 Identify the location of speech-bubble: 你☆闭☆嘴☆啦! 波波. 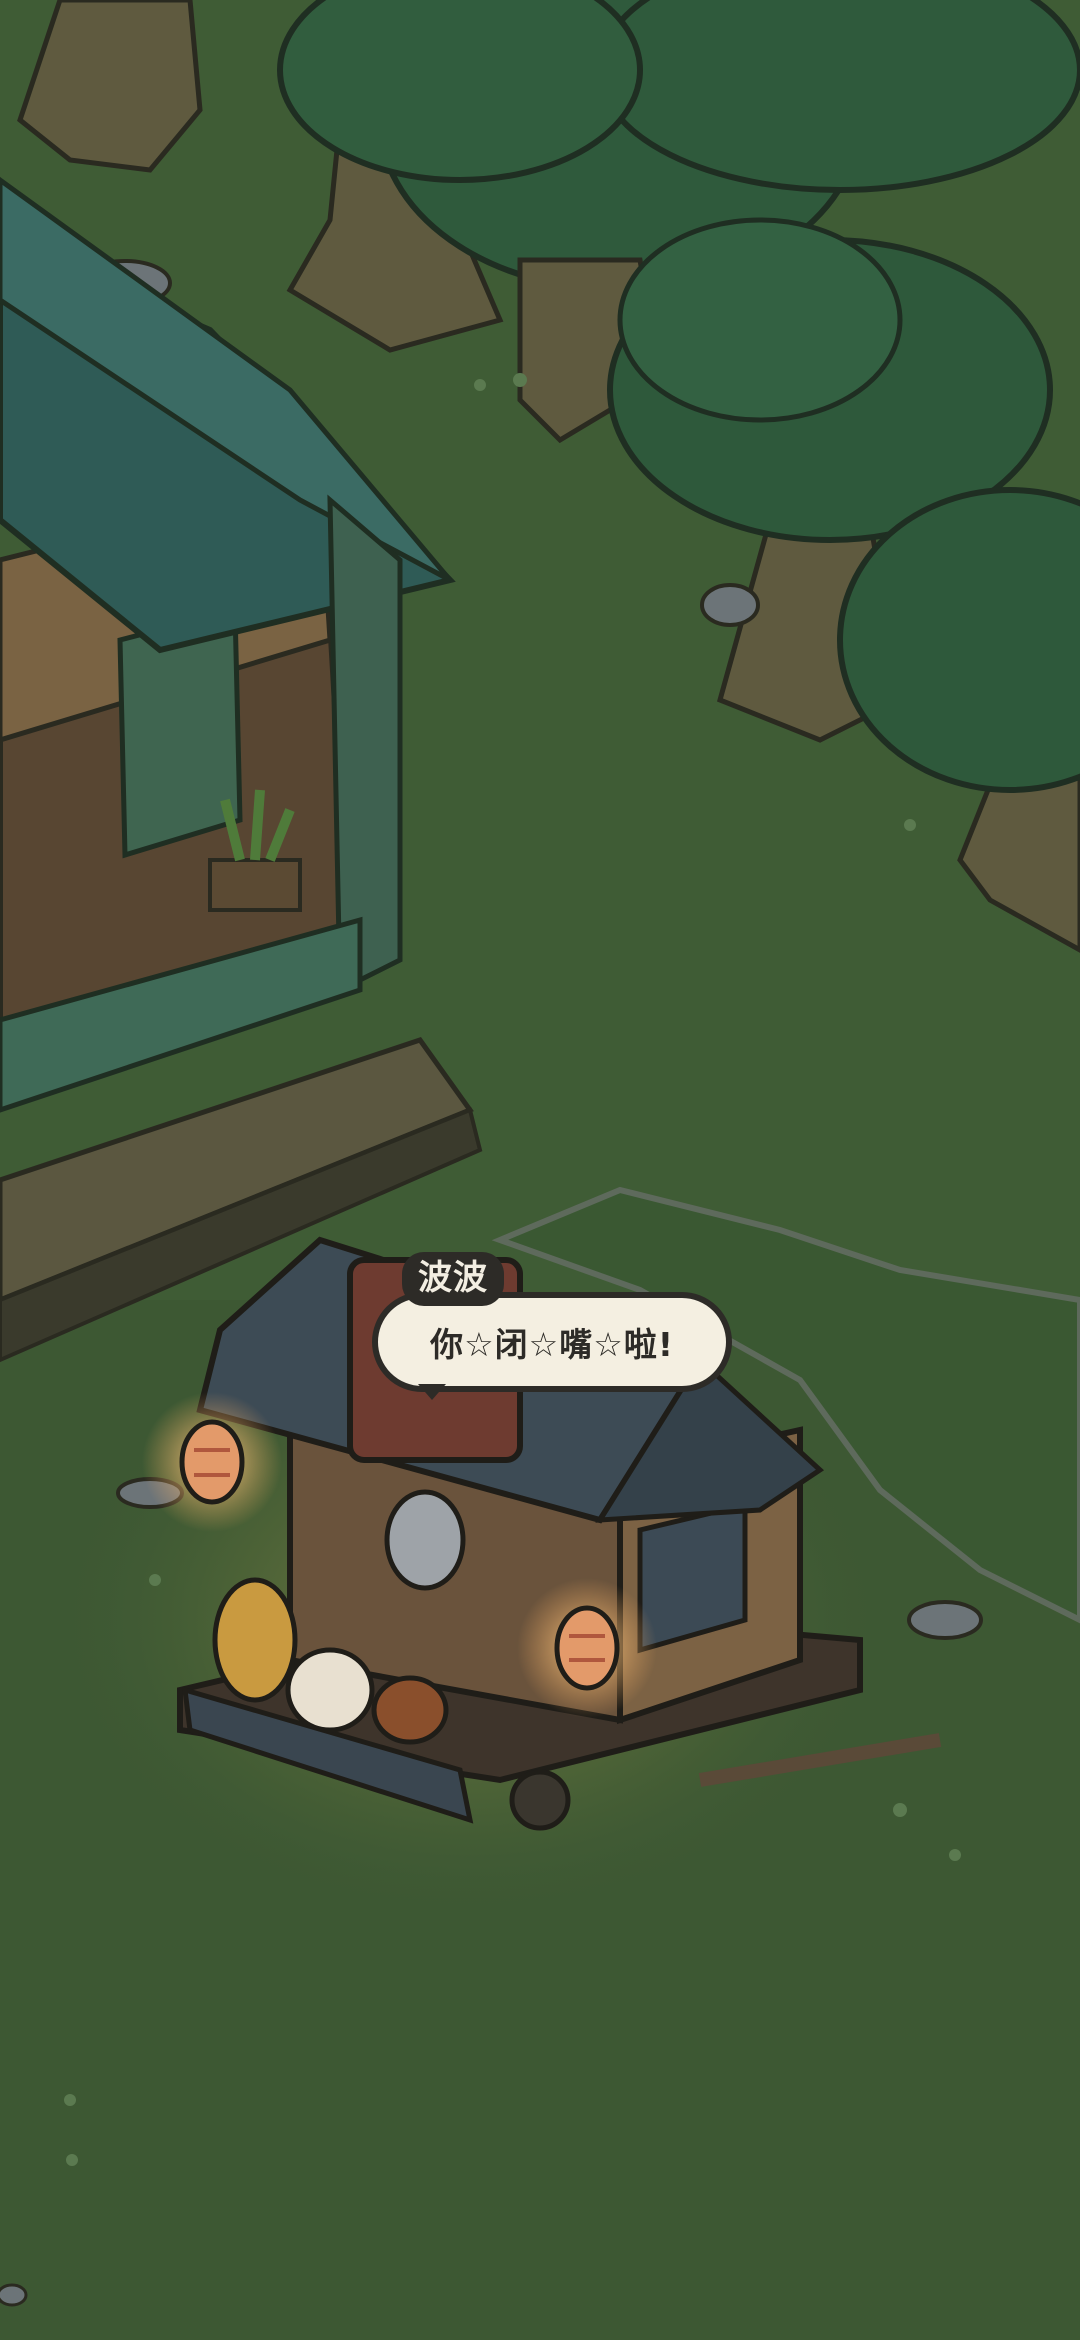
(557, 1332).